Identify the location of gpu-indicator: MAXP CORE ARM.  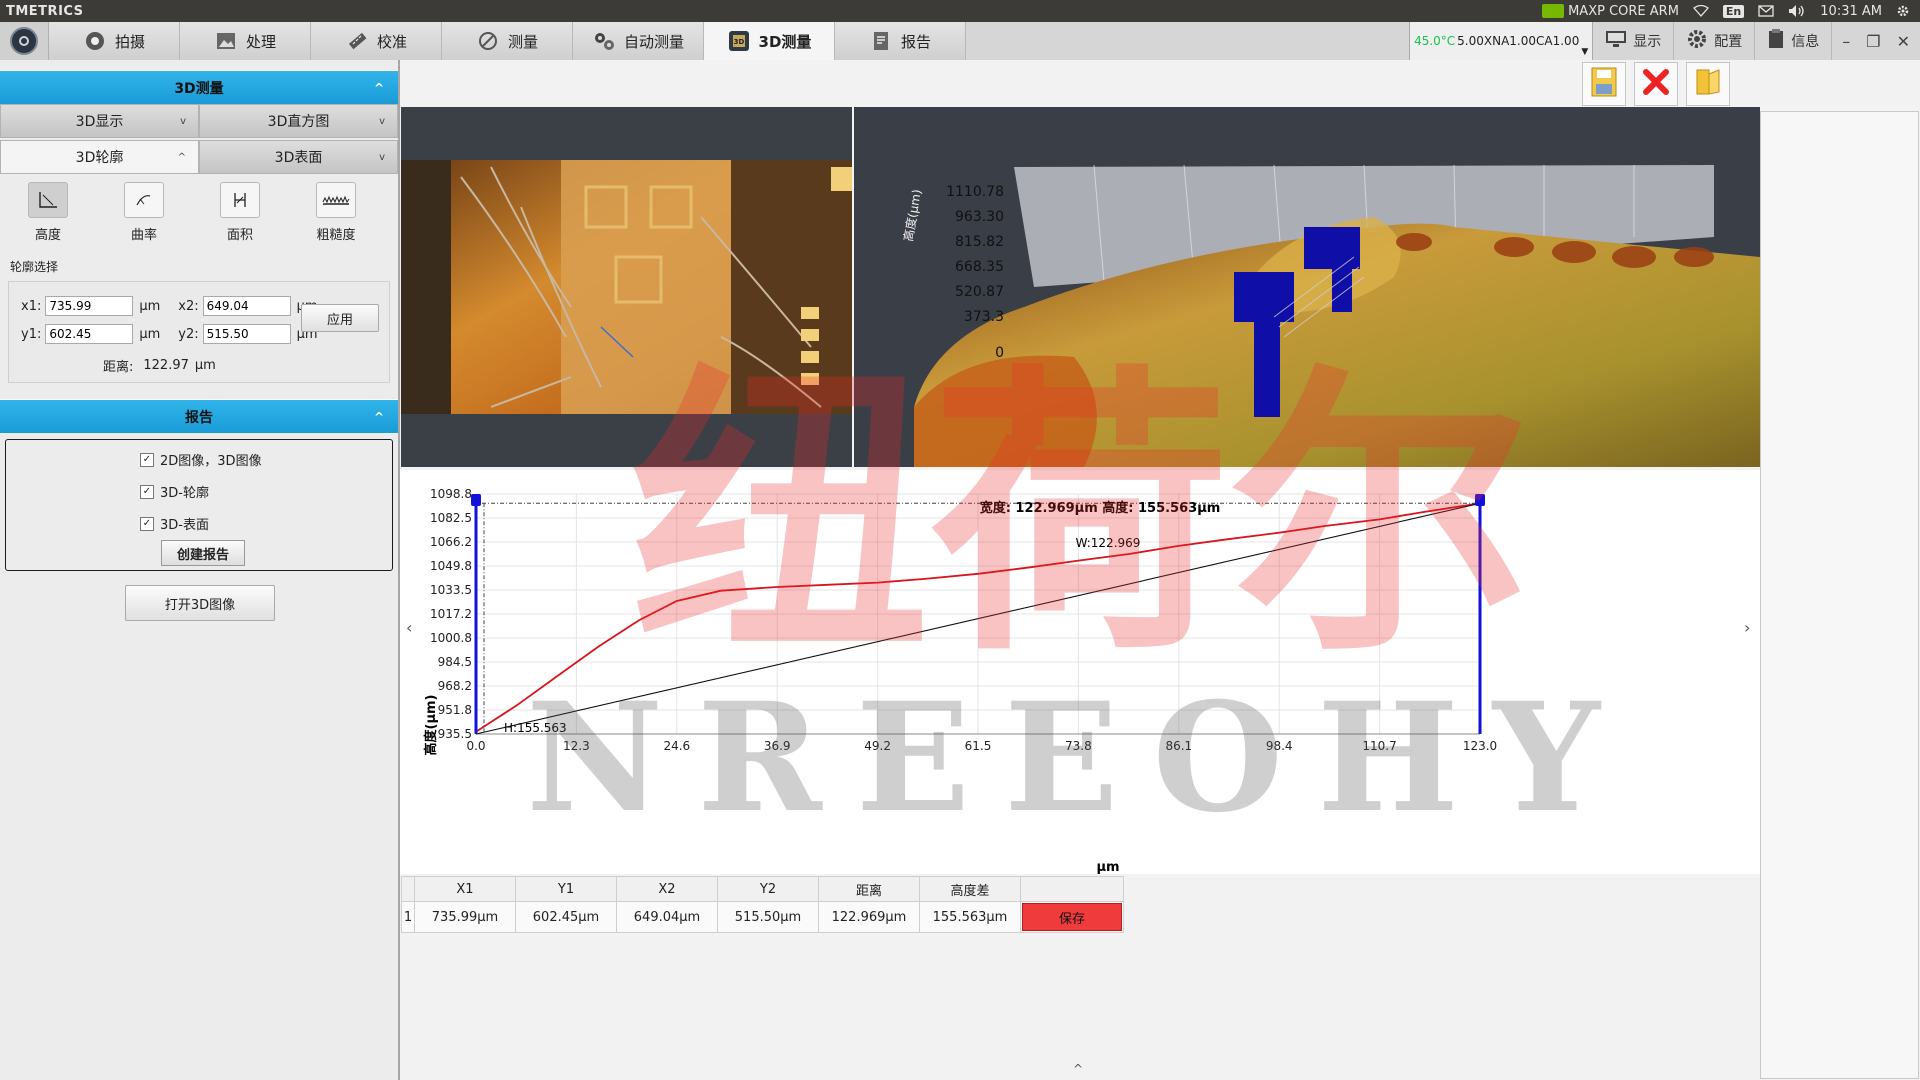
(1610, 11).